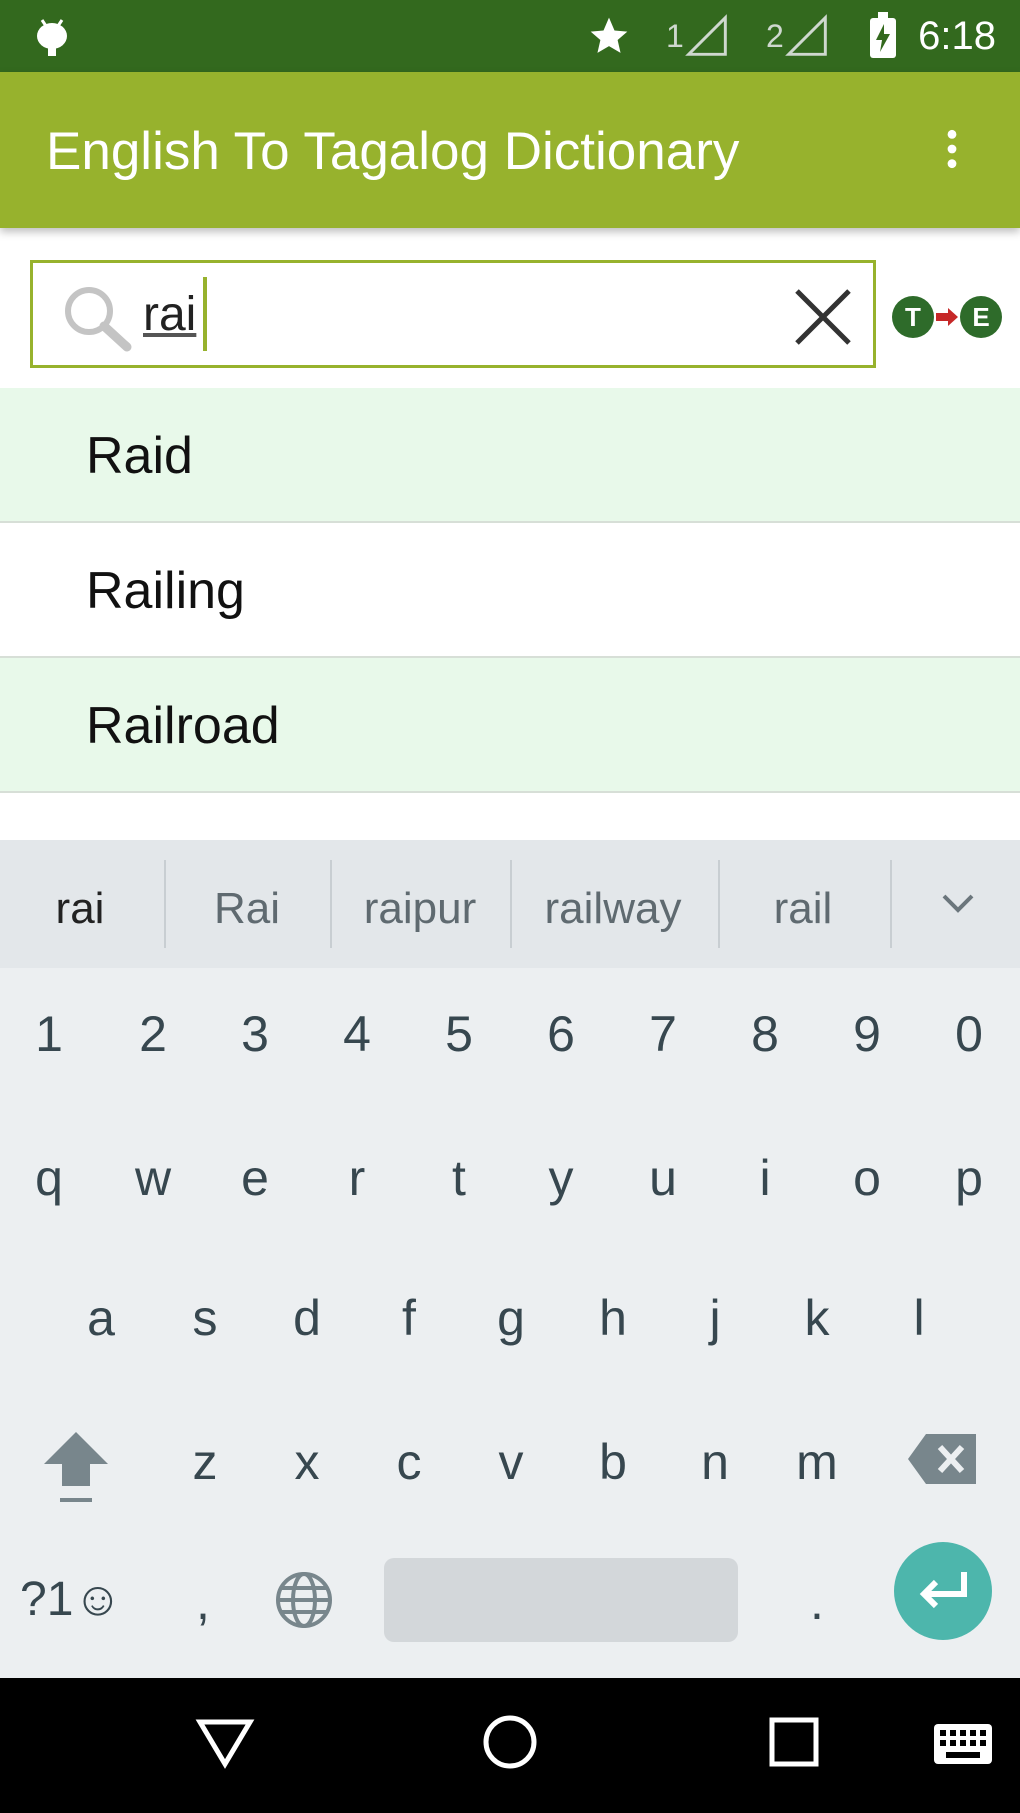  Describe the element at coordinates (357, 1178) in the screenshot. I see `key-r: r` at that location.